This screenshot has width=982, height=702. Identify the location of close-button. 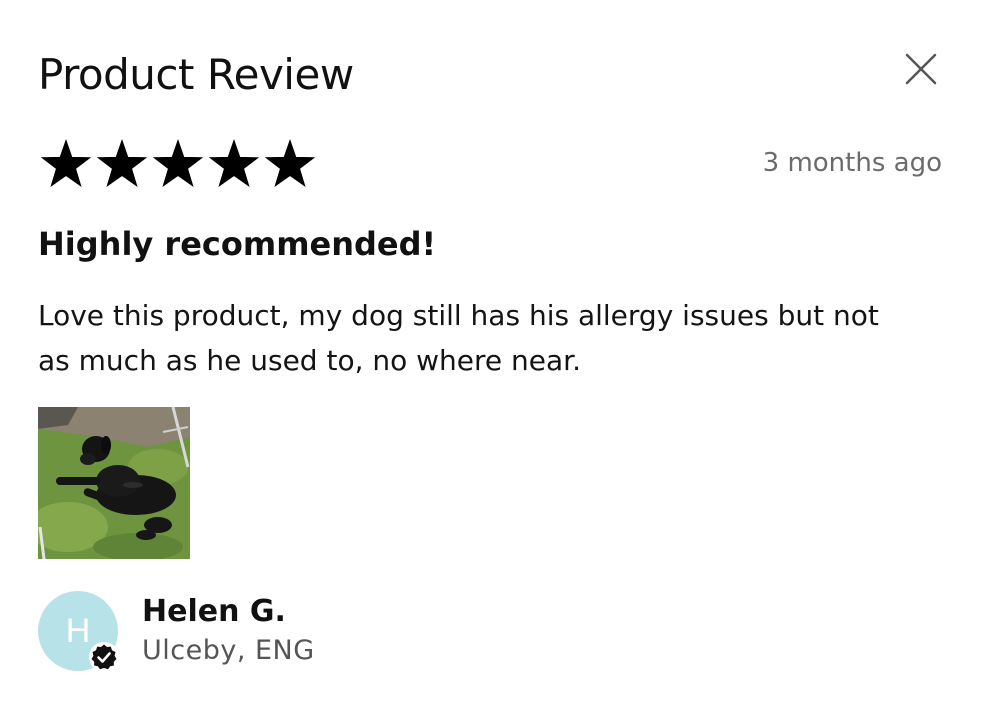
(921, 69).